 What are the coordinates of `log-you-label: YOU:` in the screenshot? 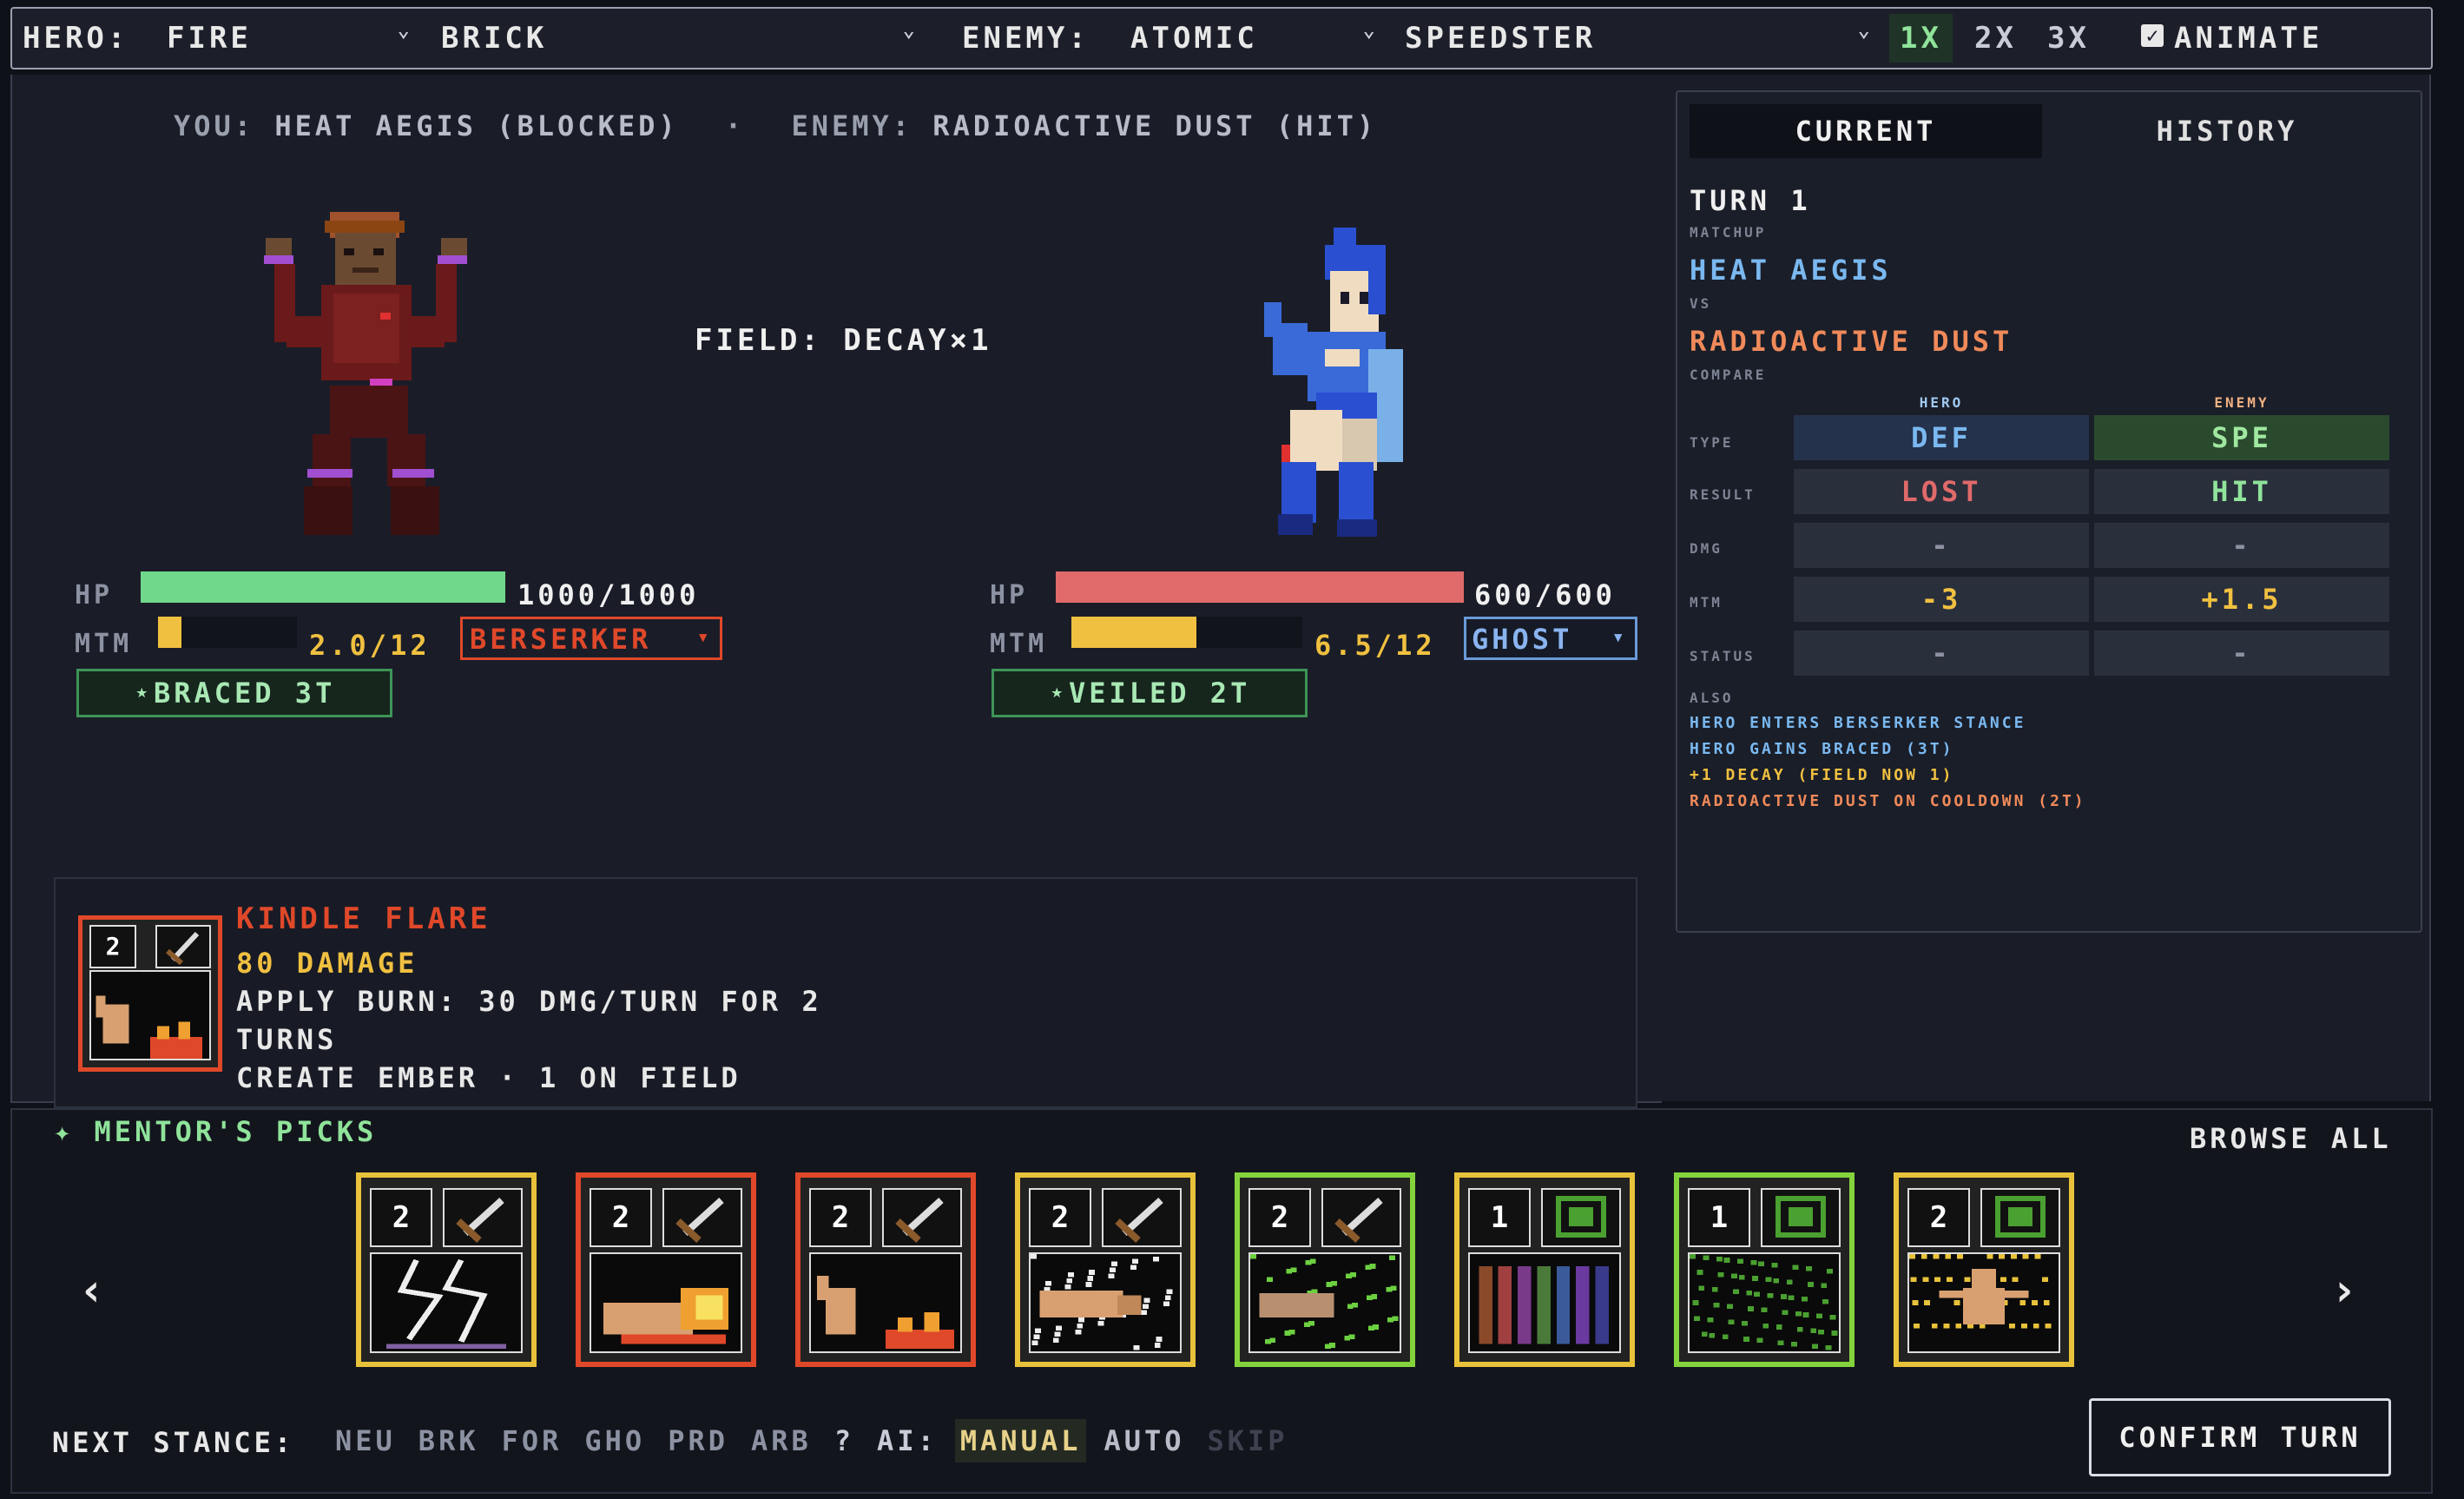 It's located at (214, 125).